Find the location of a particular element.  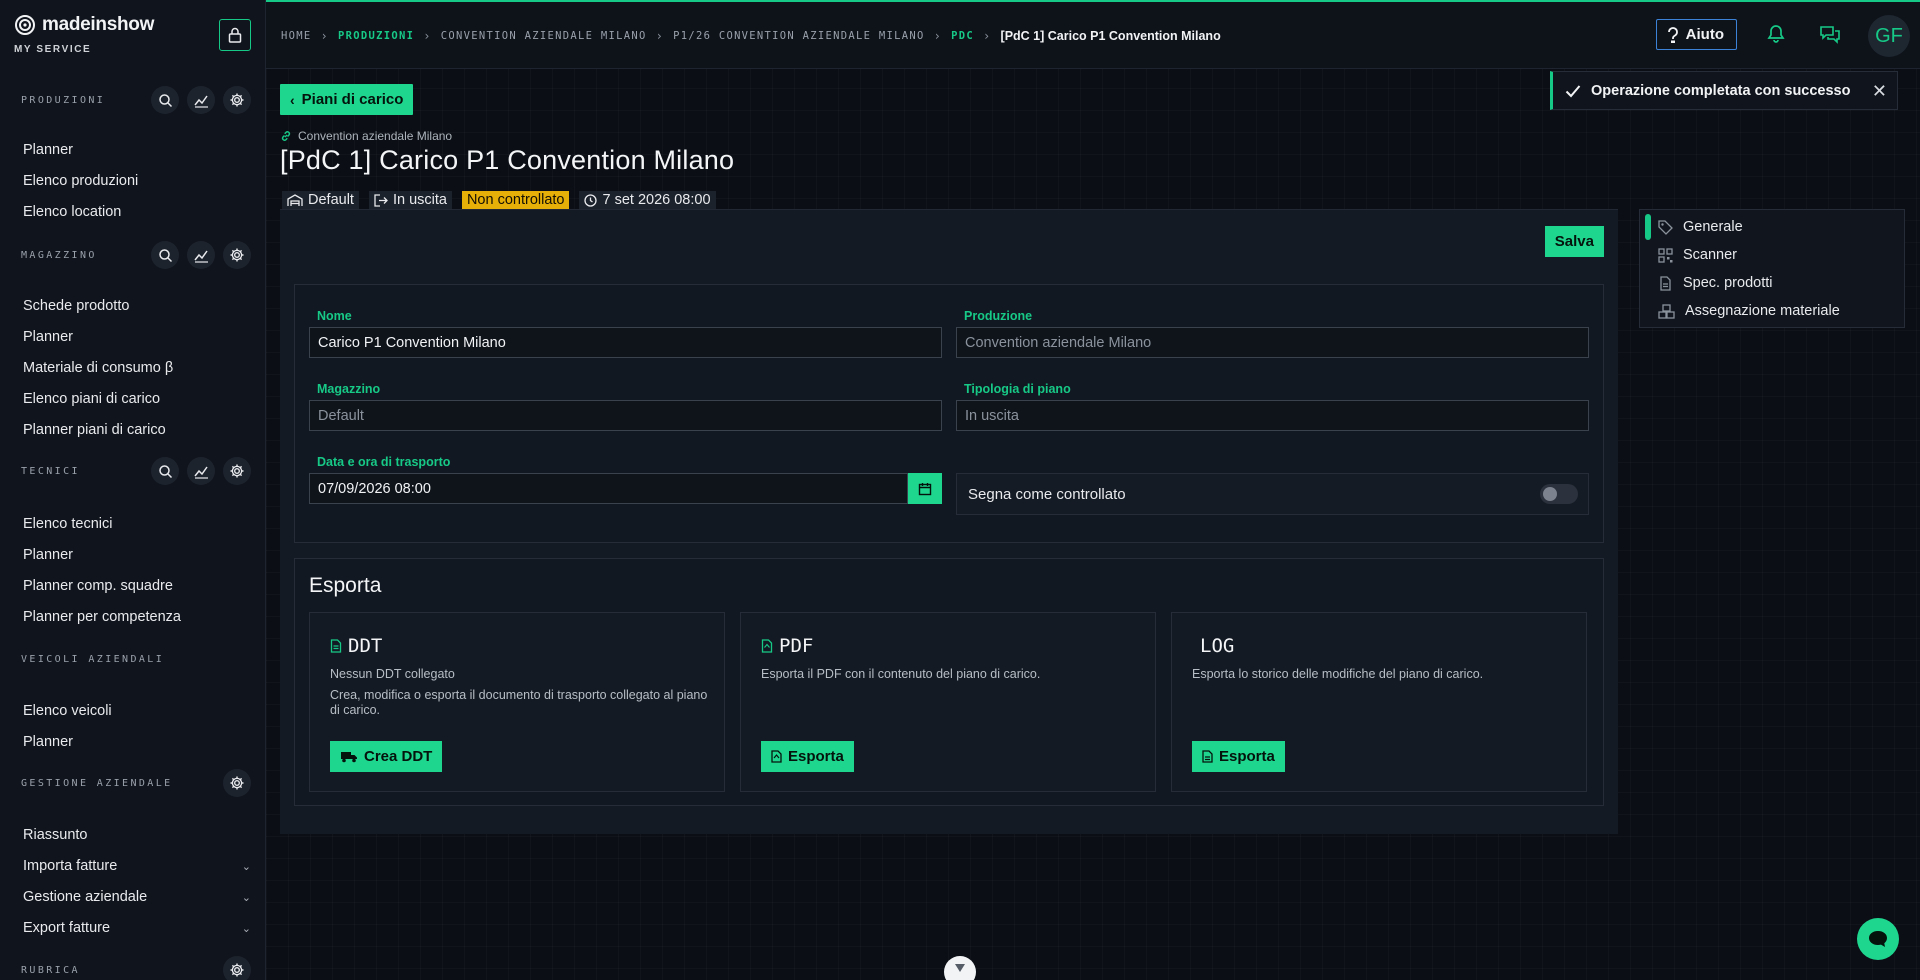

sidebar-item: Planner piani di carico is located at coordinates (137, 430).